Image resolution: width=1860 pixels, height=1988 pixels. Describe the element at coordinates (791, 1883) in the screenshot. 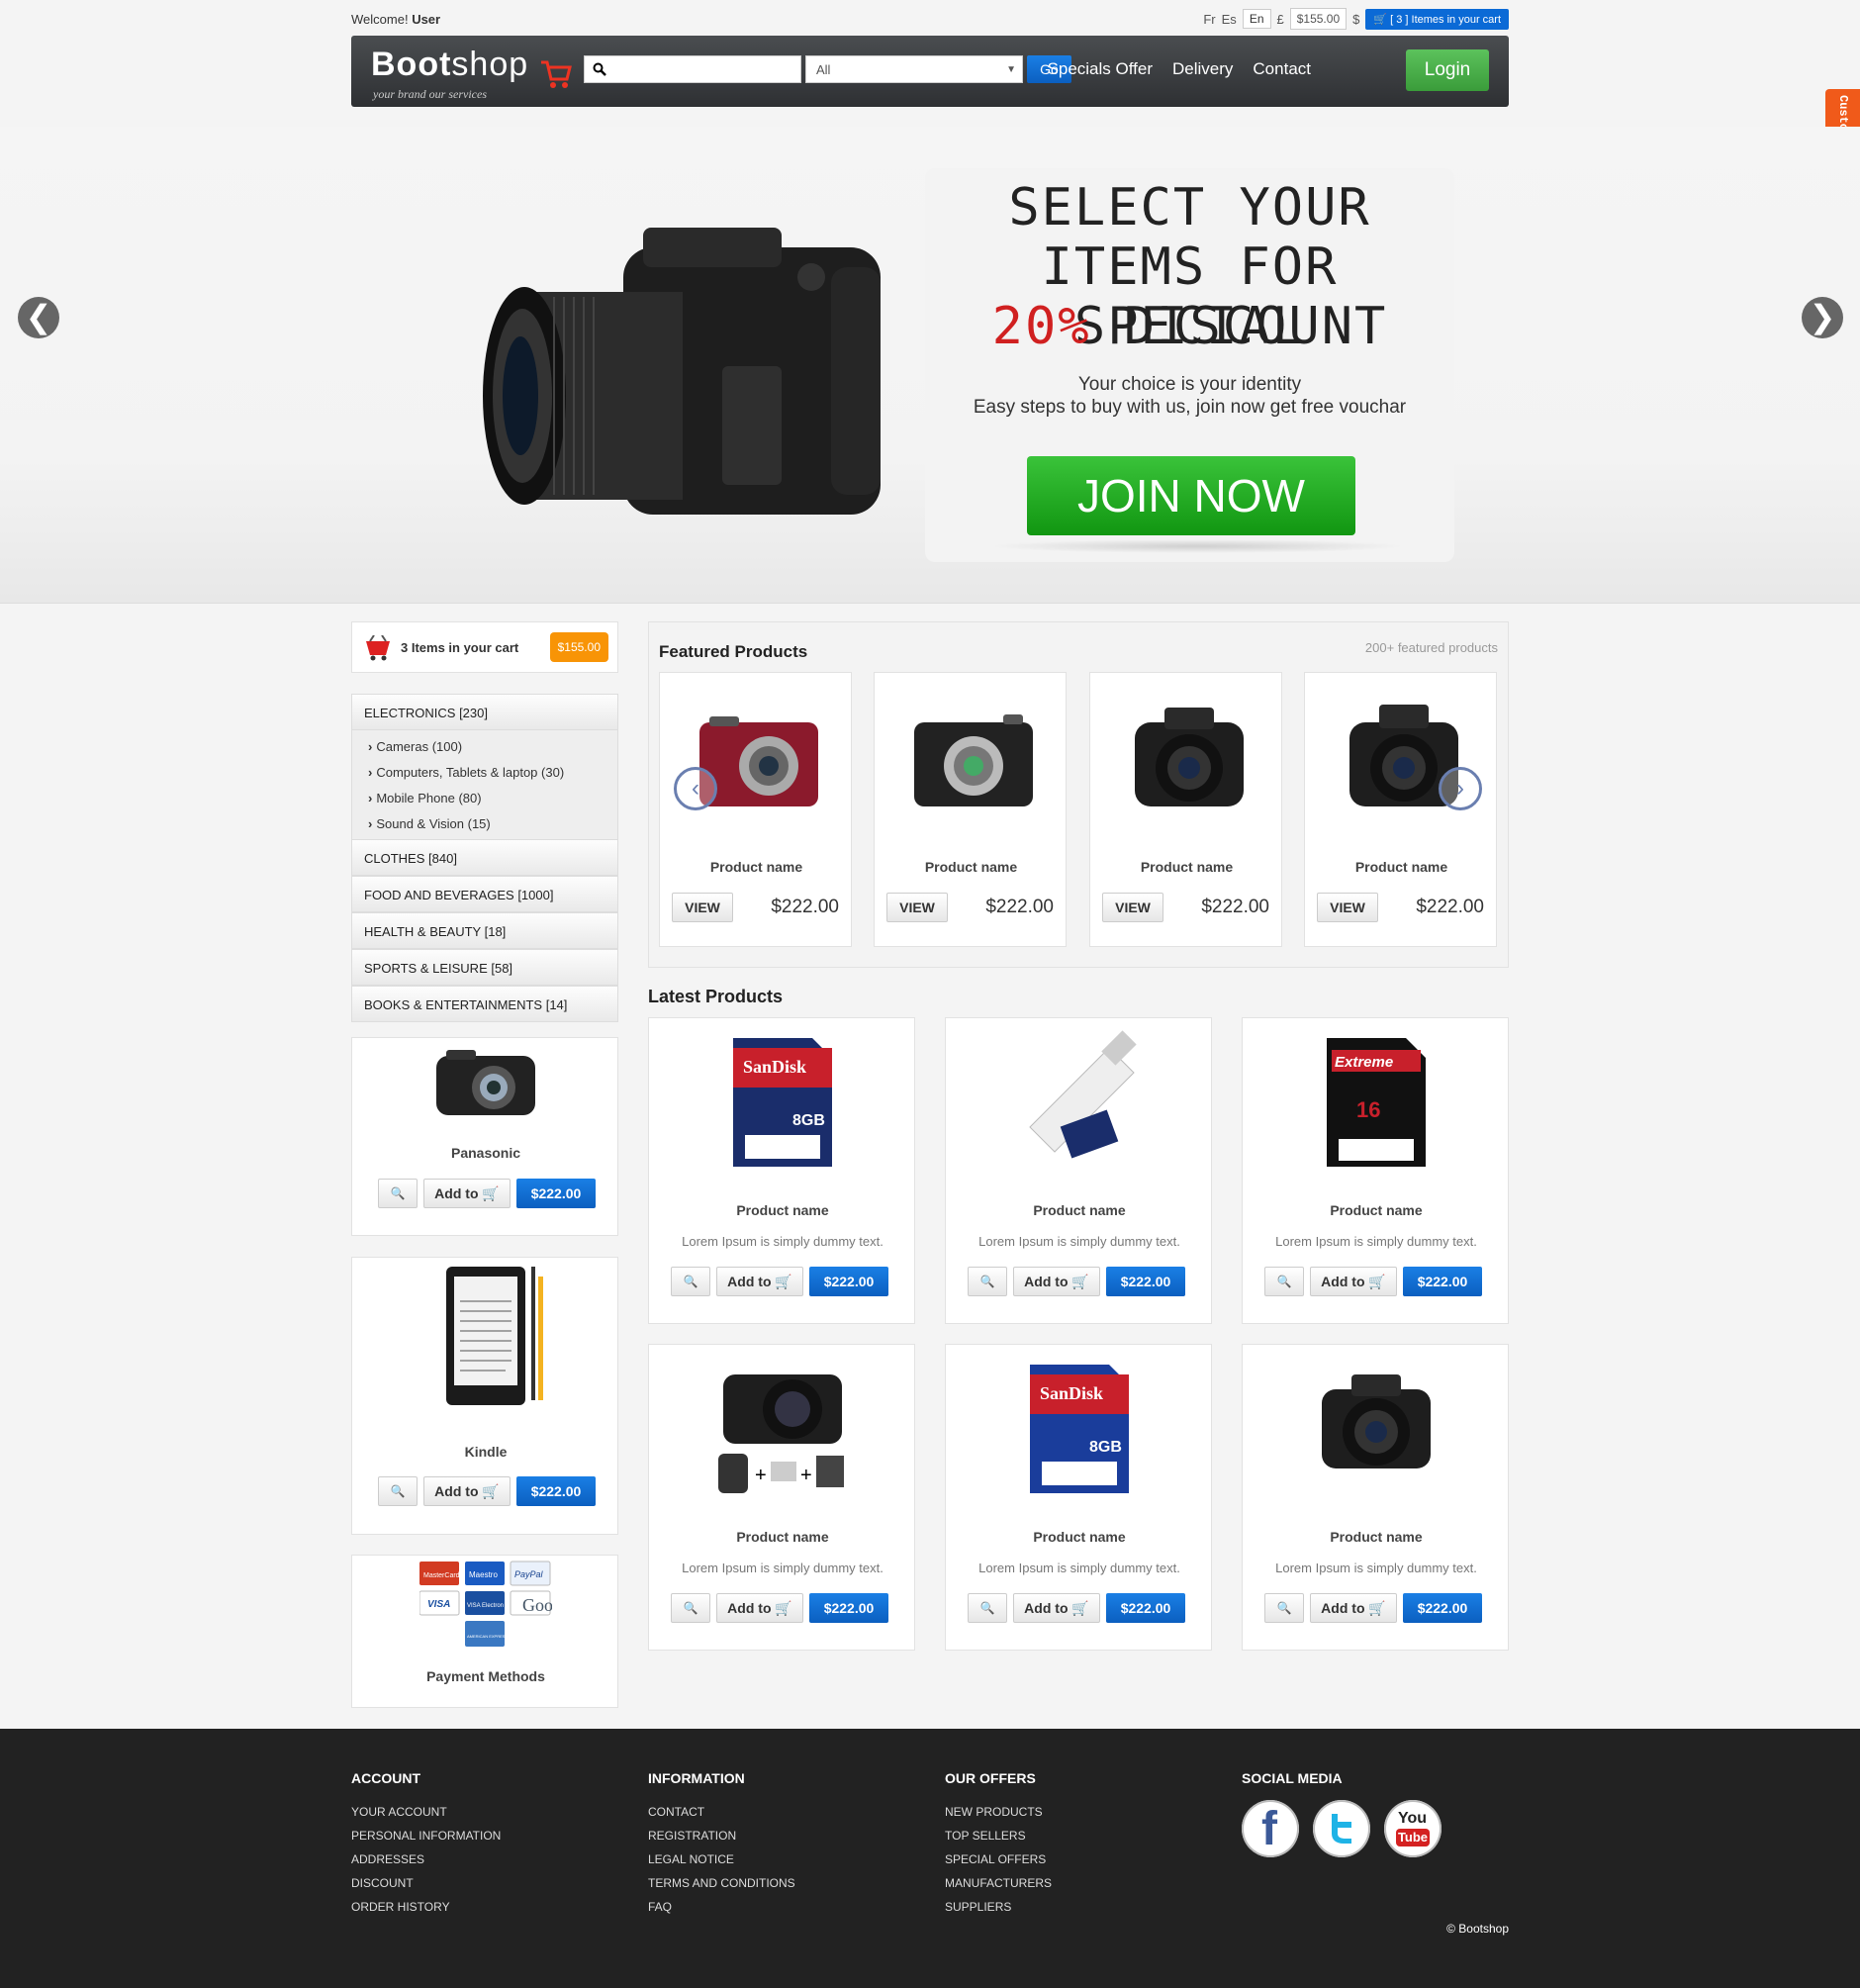

I see `footer-link: TERMS AND CONDITIONS` at that location.